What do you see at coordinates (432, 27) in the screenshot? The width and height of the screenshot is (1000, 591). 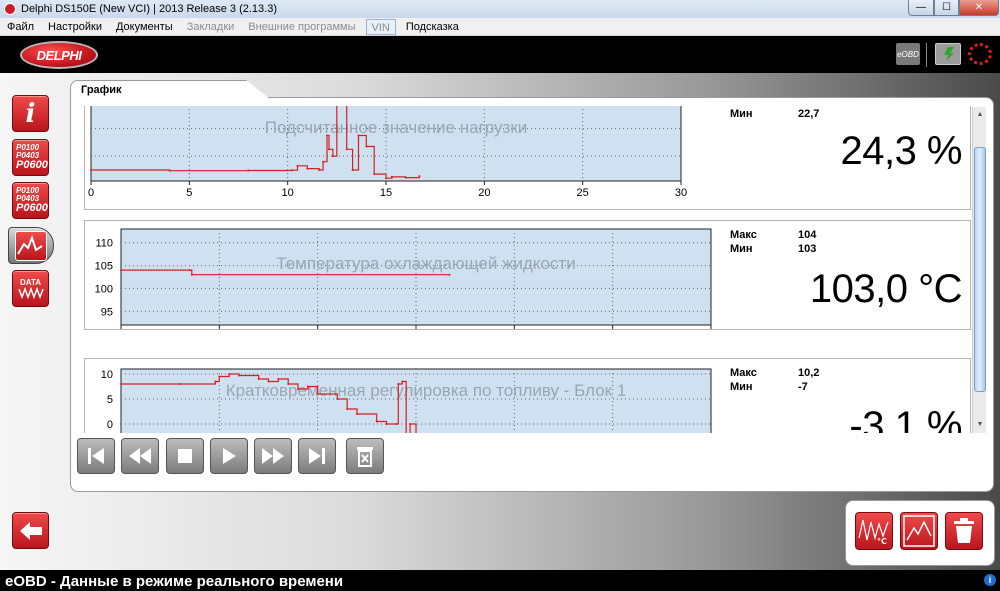 I see `menu-help: Подсказка` at bounding box center [432, 27].